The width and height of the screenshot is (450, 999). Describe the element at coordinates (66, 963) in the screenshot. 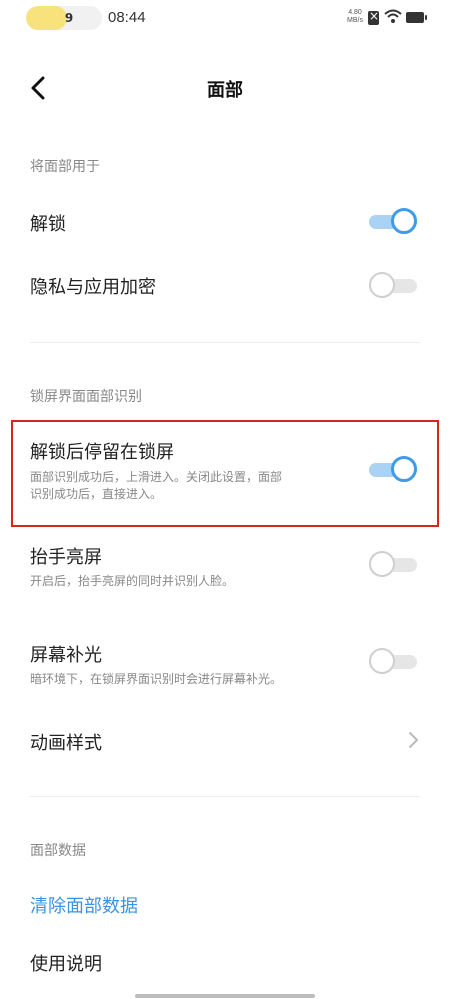

I see `instructions-item: 使用说明` at that location.